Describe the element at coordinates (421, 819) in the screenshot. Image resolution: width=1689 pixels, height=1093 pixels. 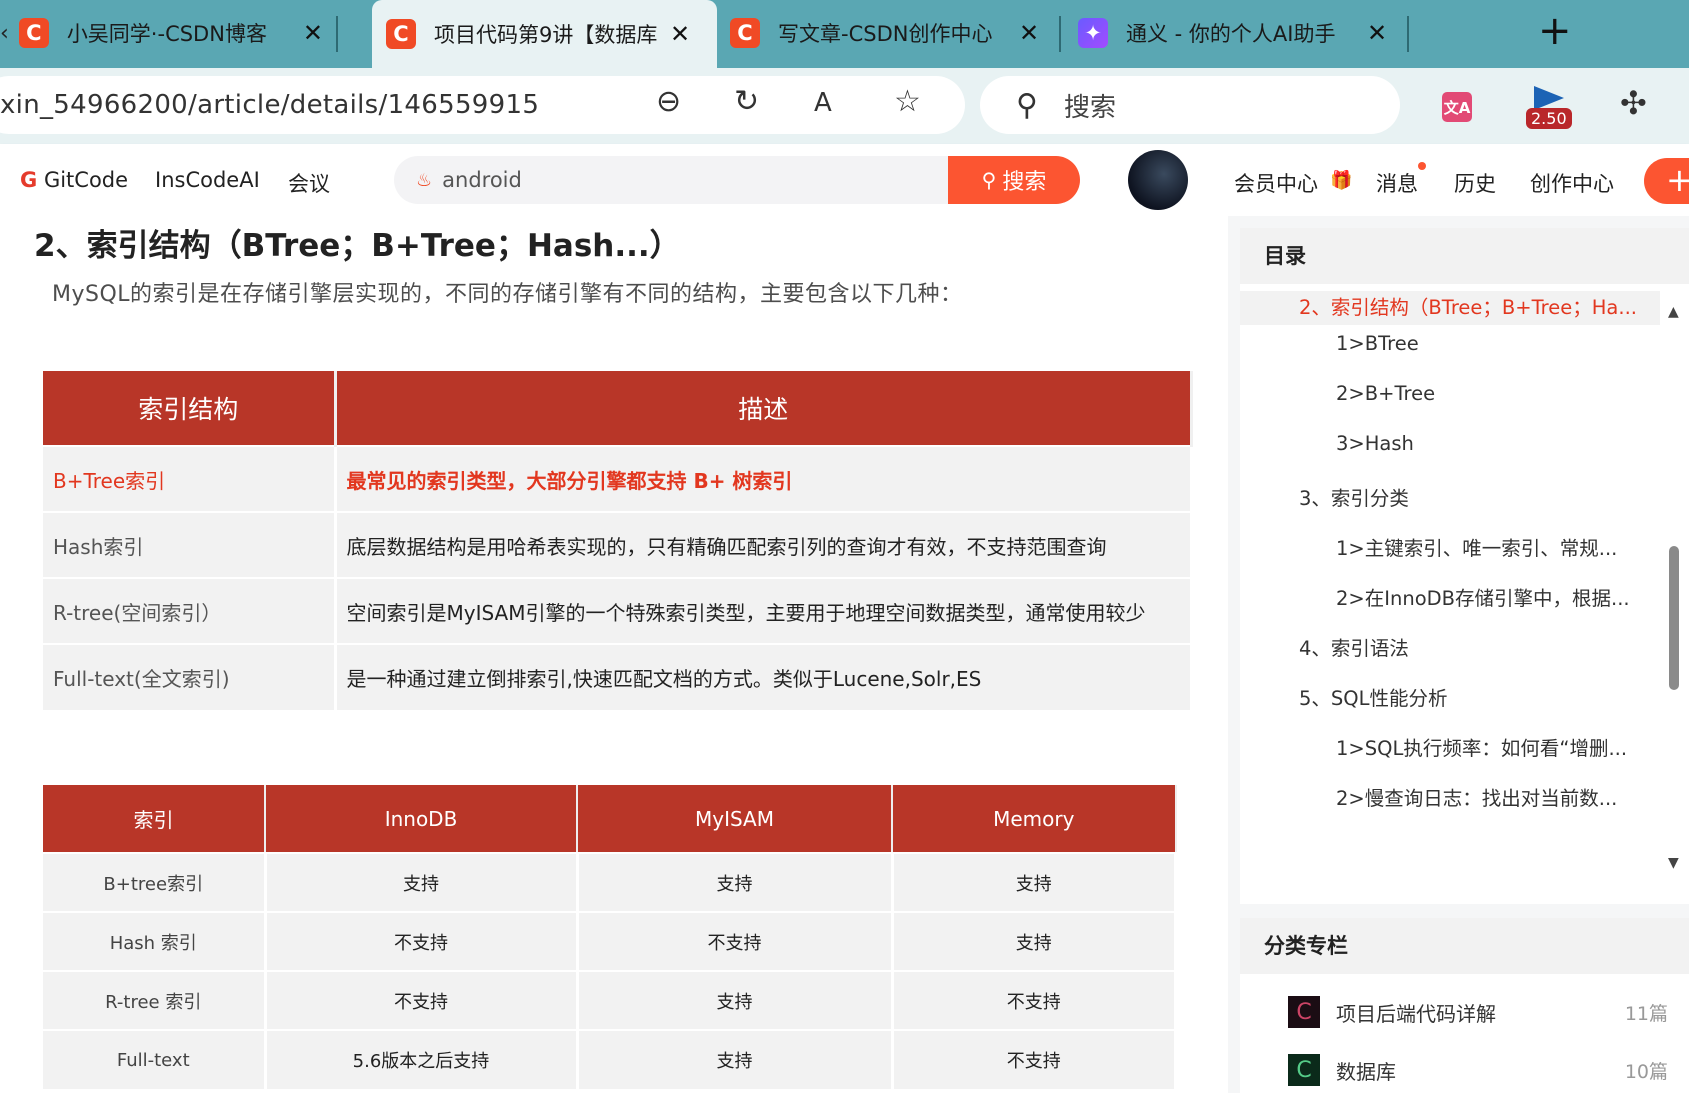
I see `table-header: InnoDB` at that location.